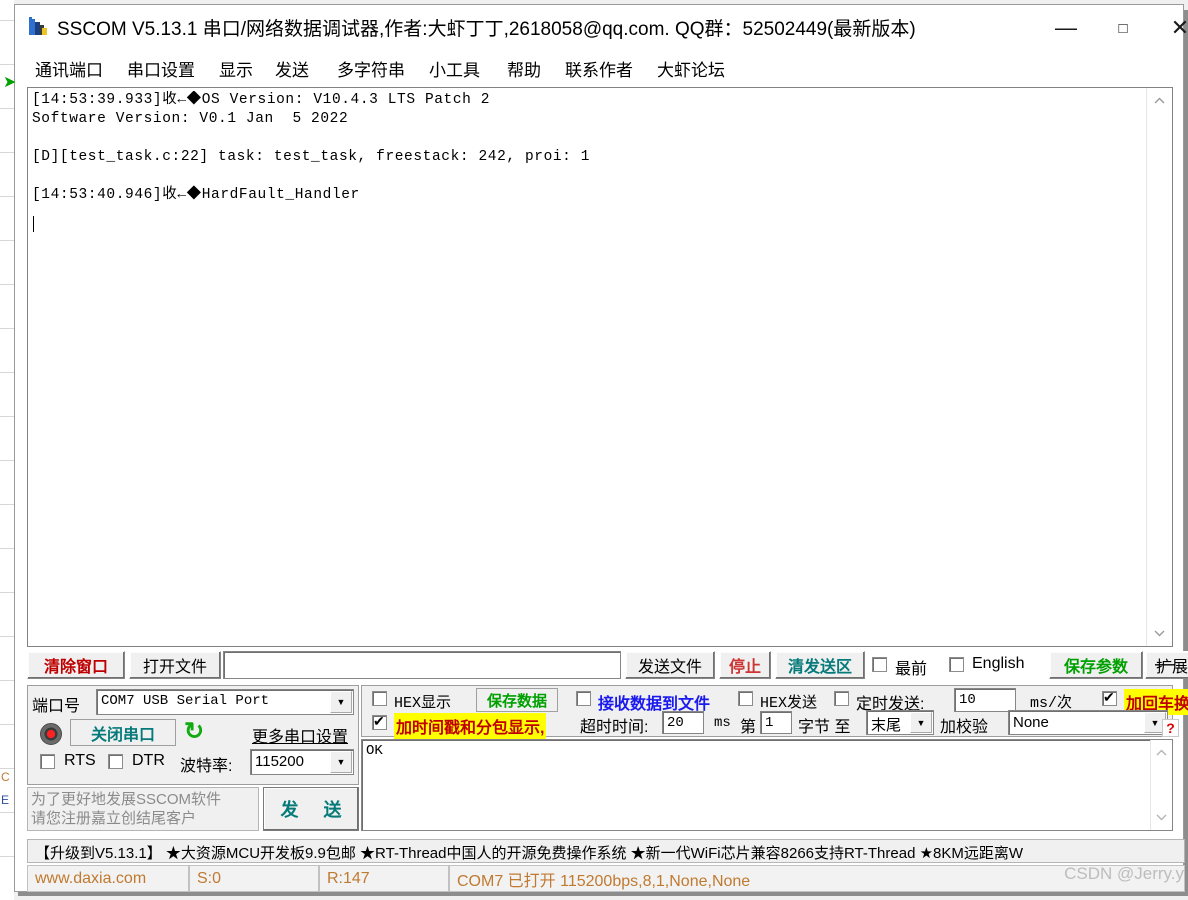  I want to click on send-textarea: OK, so click(767, 785).